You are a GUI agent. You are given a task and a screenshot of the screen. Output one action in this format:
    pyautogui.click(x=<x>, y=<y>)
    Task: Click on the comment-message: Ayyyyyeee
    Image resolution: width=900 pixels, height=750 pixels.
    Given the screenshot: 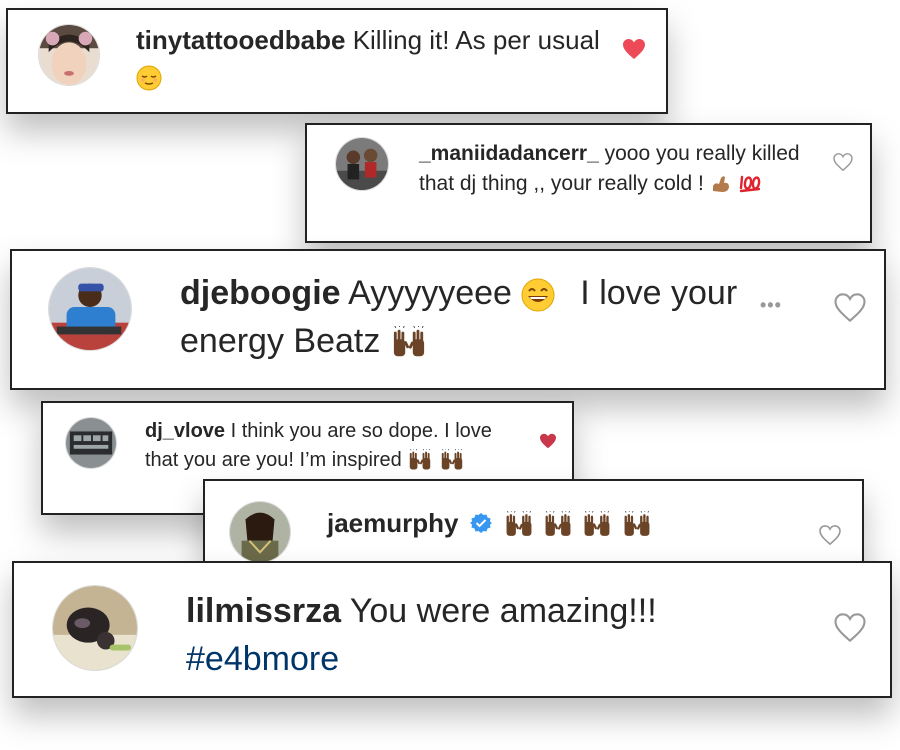 What is the action you would take?
    pyautogui.click(x=430, y=293)
    